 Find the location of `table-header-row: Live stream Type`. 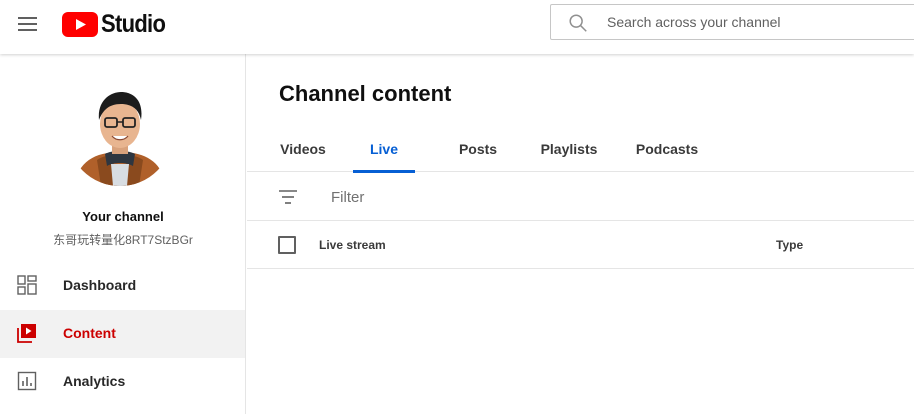

table-header-row: Live stream Type is located at coordinates (580, 245).